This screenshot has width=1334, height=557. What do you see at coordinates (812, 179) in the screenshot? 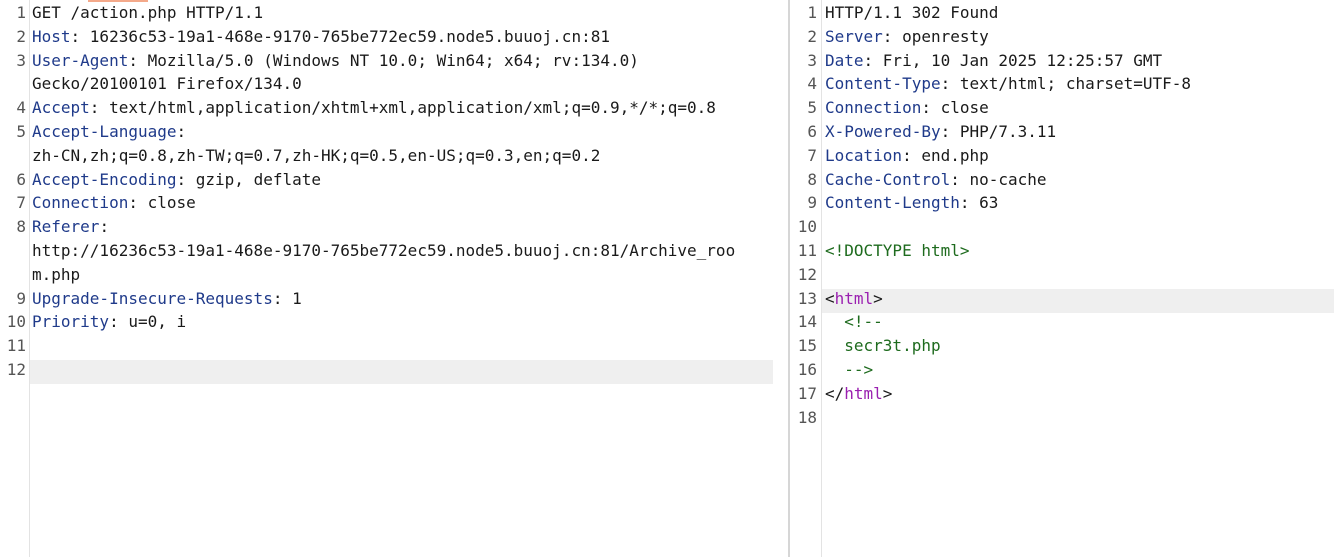
I see `line-number: 8` at bounding box center [812, 179].